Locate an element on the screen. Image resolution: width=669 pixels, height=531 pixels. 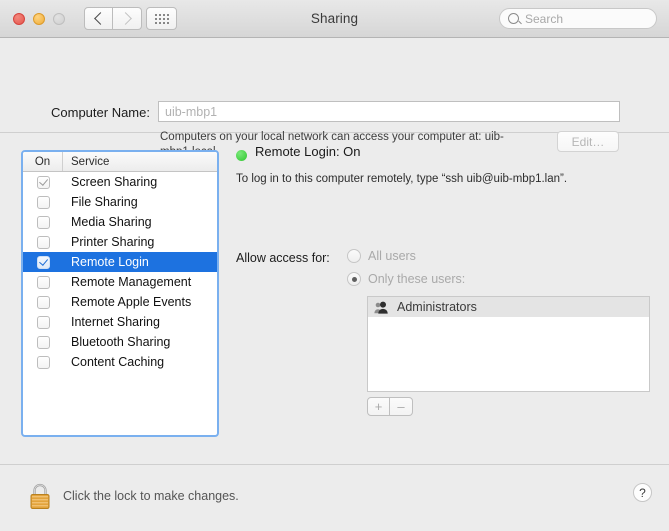
computer-name-value: uib-mbp1 is located at coordinates (191, 111).